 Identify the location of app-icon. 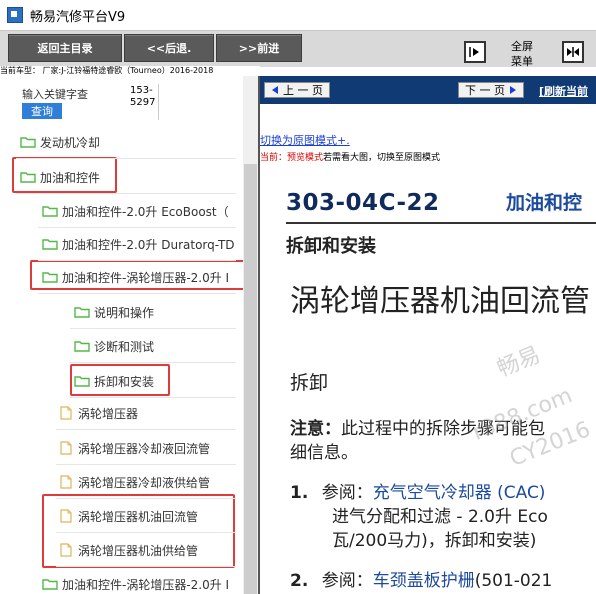
(15, 15).